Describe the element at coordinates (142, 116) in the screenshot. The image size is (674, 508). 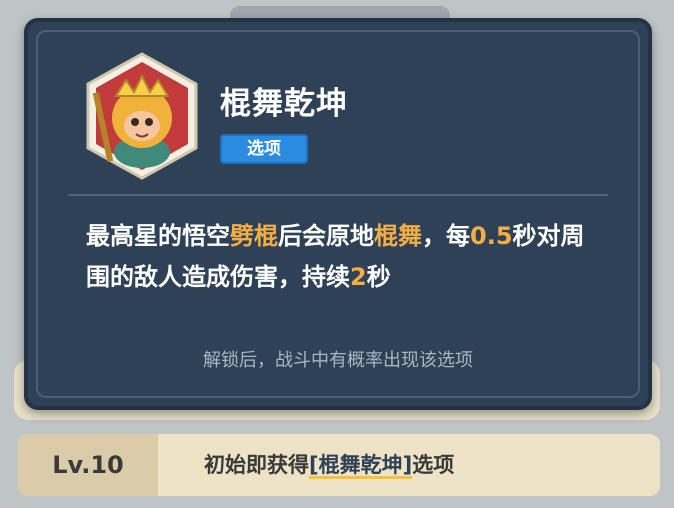
I see `monkey-king-portrait-icon` at that location.